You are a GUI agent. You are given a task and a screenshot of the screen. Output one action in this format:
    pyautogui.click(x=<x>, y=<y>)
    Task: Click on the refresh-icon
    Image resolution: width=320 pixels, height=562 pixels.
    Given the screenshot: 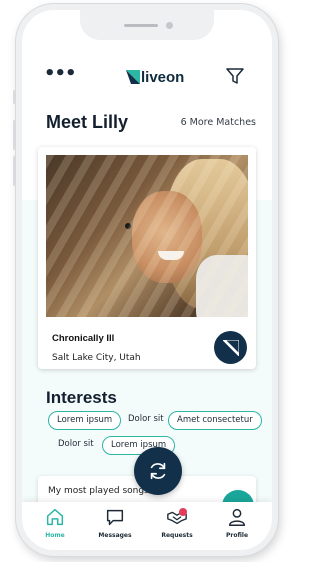 What is the action you would take?
    pyautogui.click(x=158, y=471)
    